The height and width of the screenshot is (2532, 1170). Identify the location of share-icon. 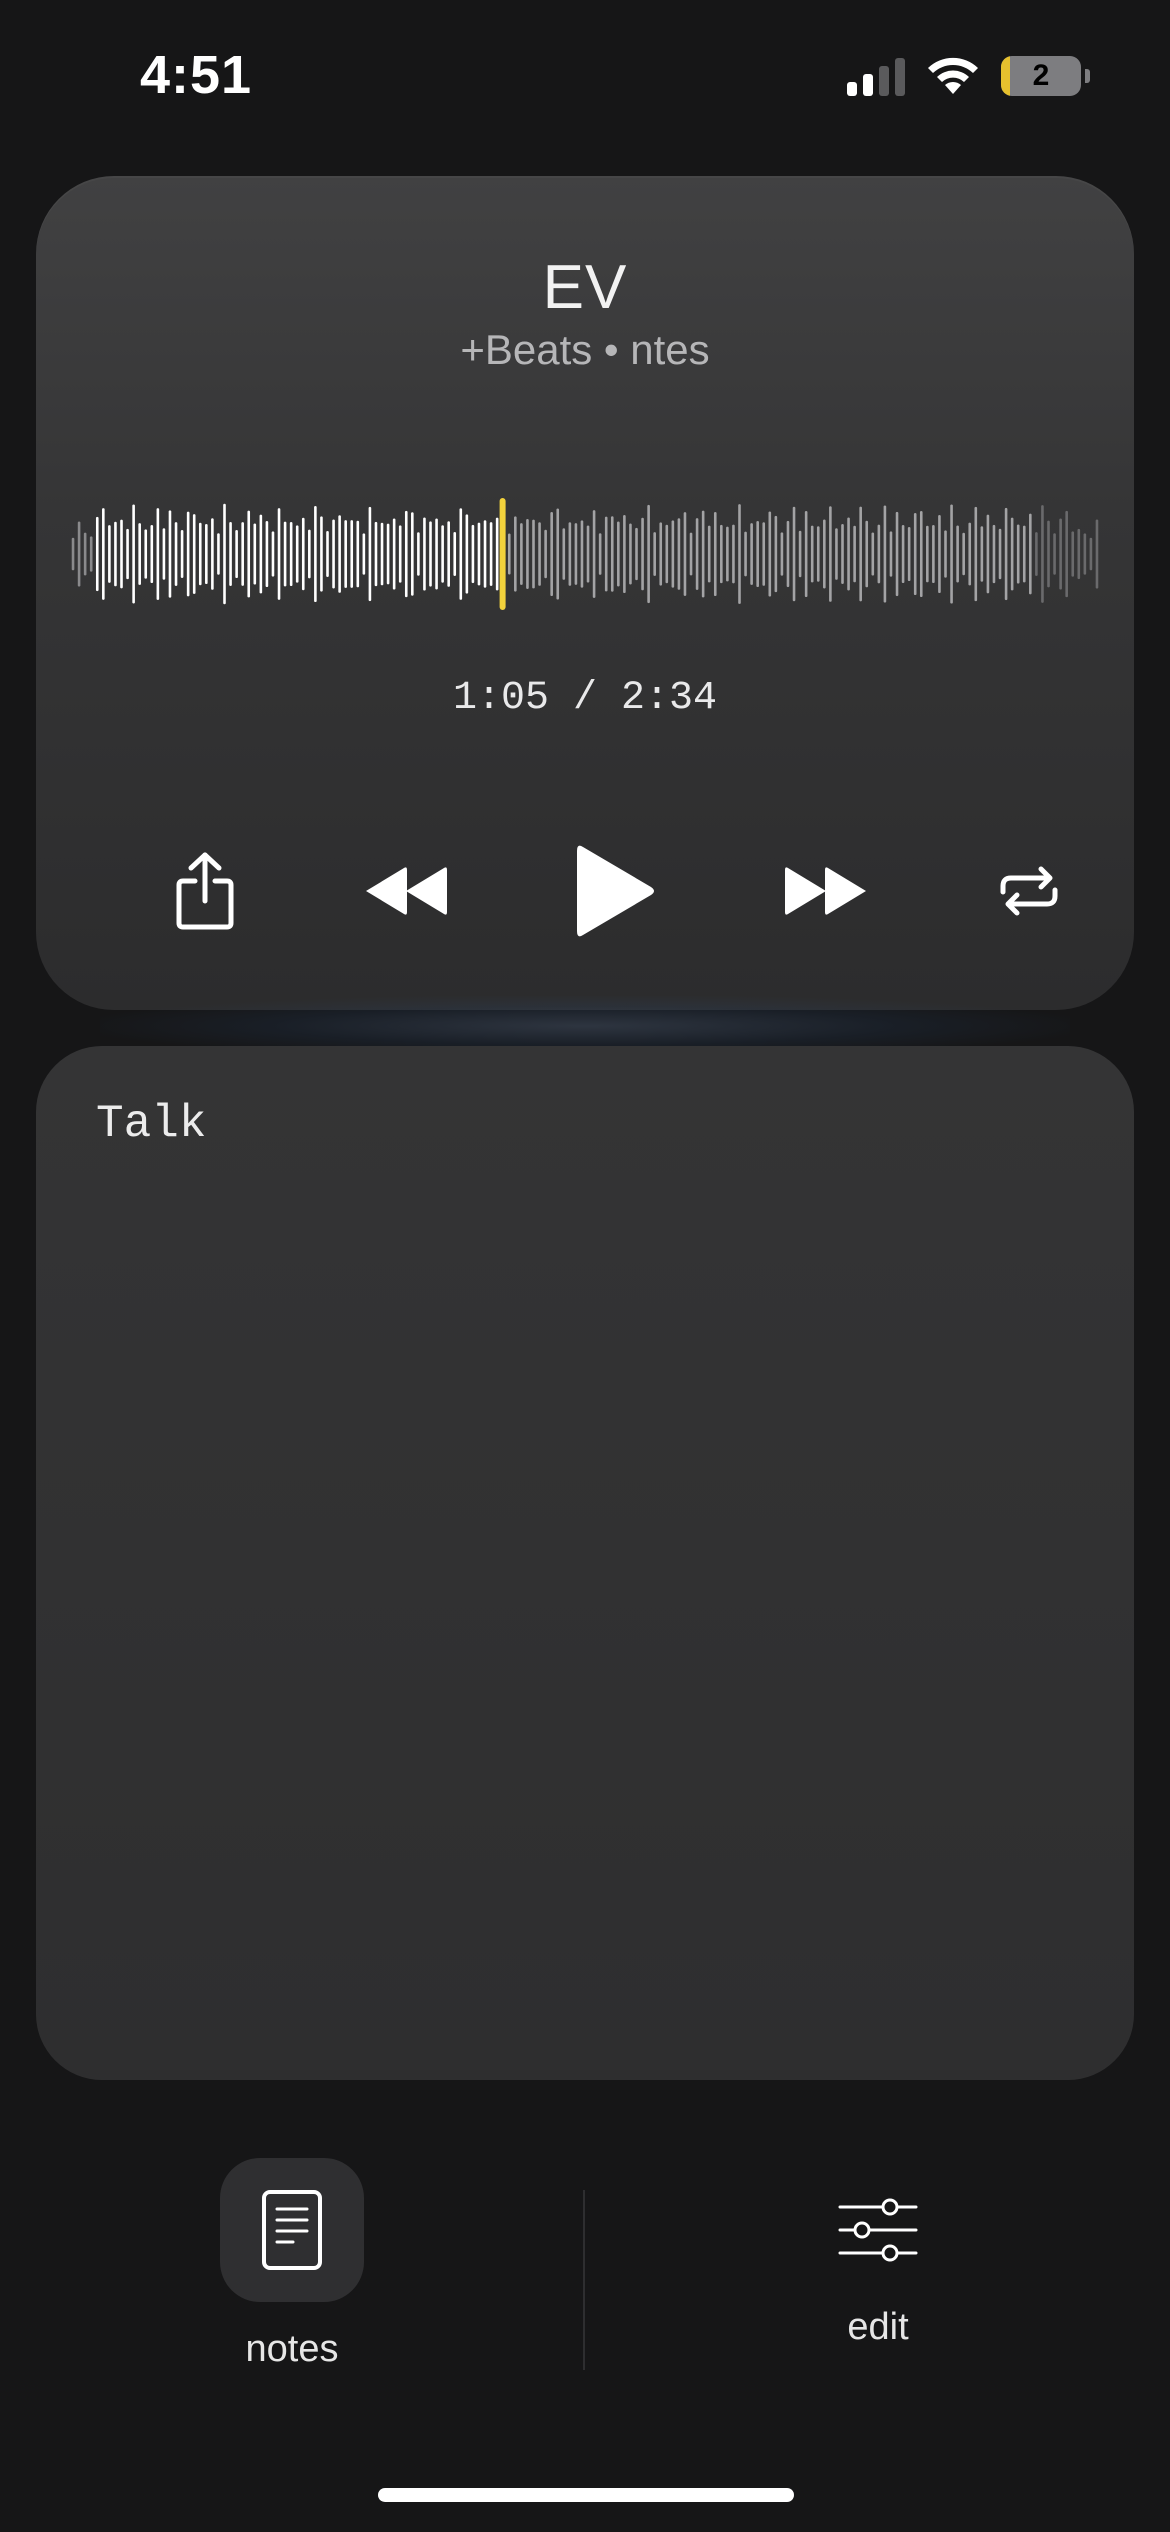
(205, 891).